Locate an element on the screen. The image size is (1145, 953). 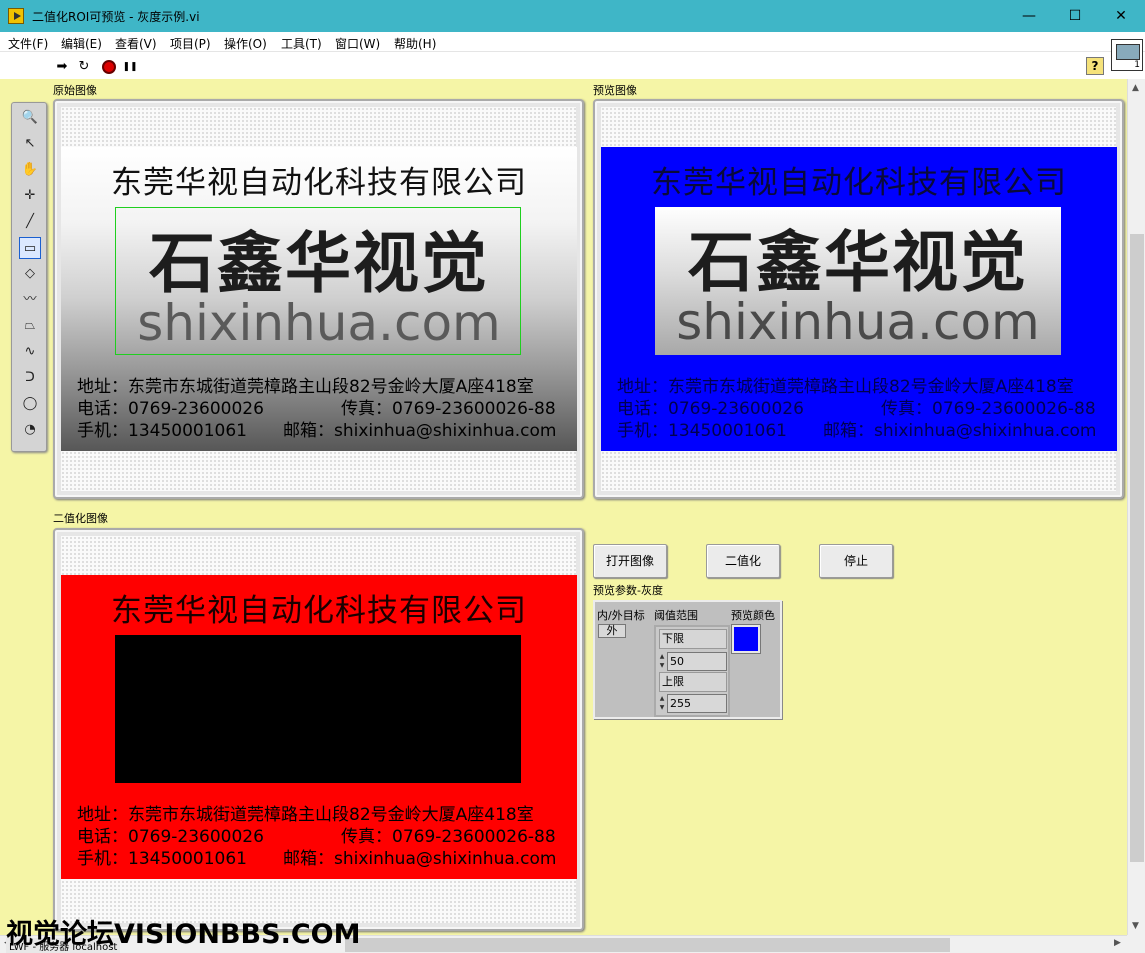
lower-limit-spinner: ▲ ▼ is located at coordinates (662, 661).